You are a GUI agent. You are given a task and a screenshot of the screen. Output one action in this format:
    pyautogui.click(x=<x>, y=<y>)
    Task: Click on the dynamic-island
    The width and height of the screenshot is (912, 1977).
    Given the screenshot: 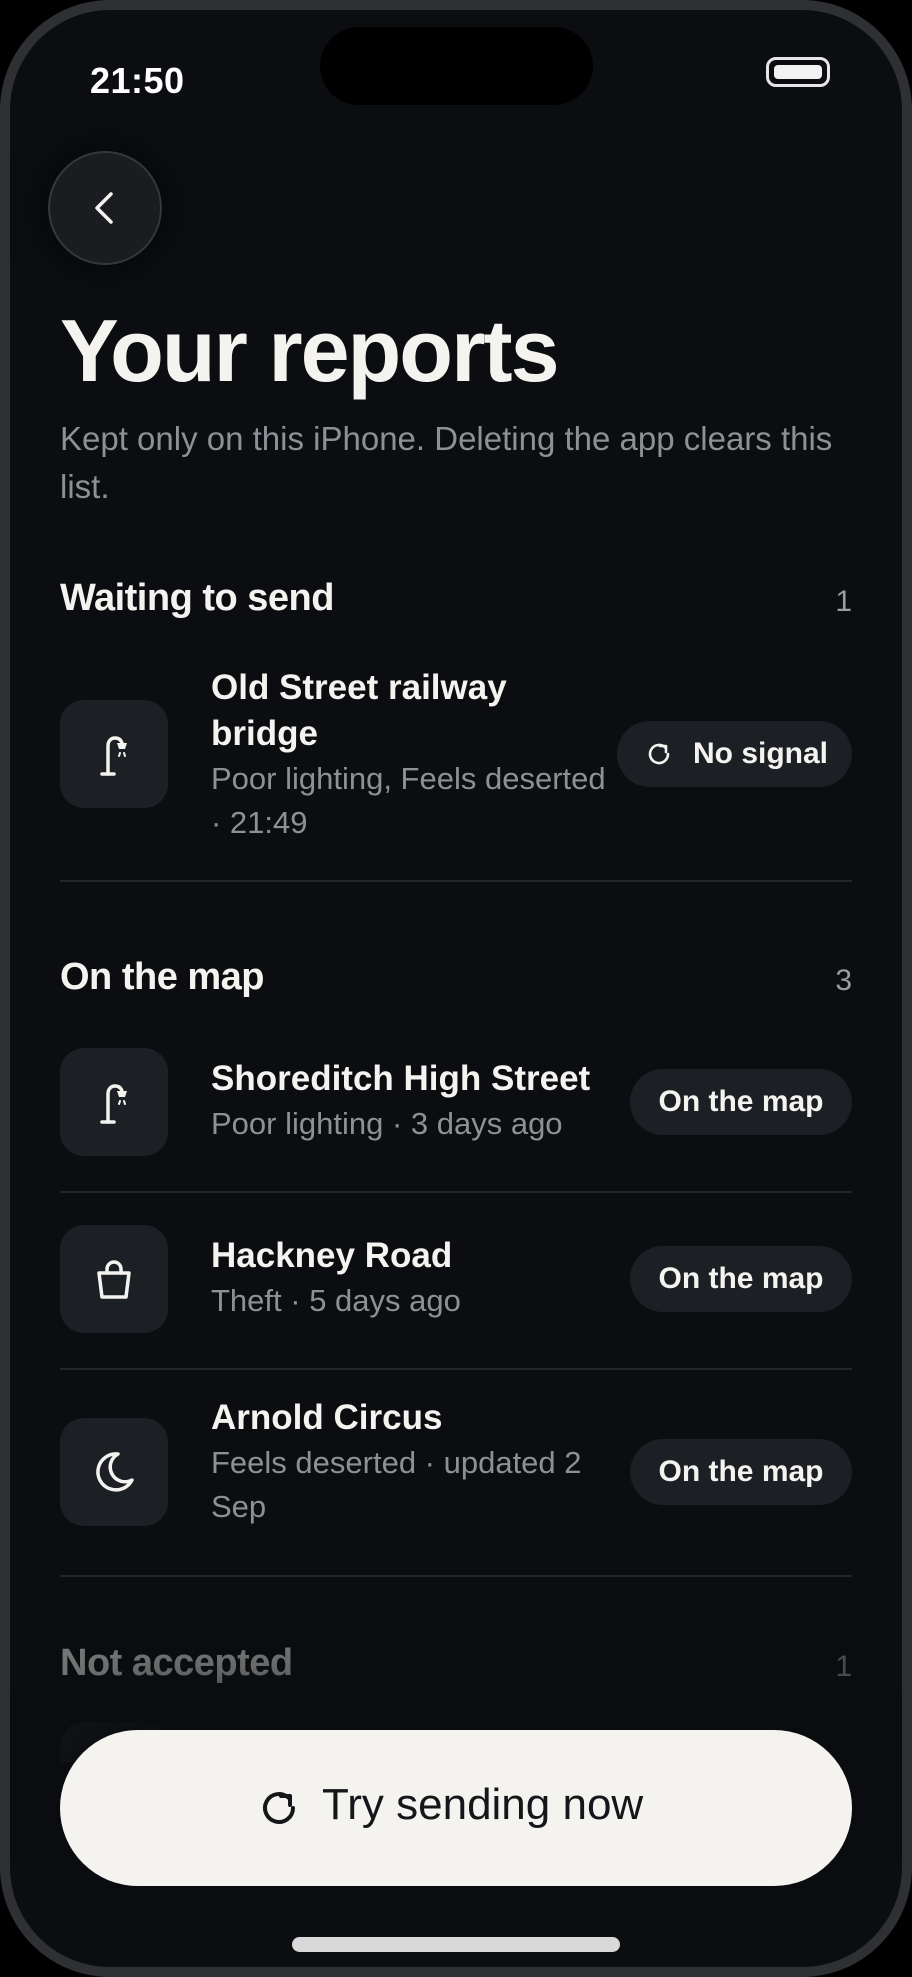 What is the action you would take?
    pyautogui.click(x=456, y=66)
    